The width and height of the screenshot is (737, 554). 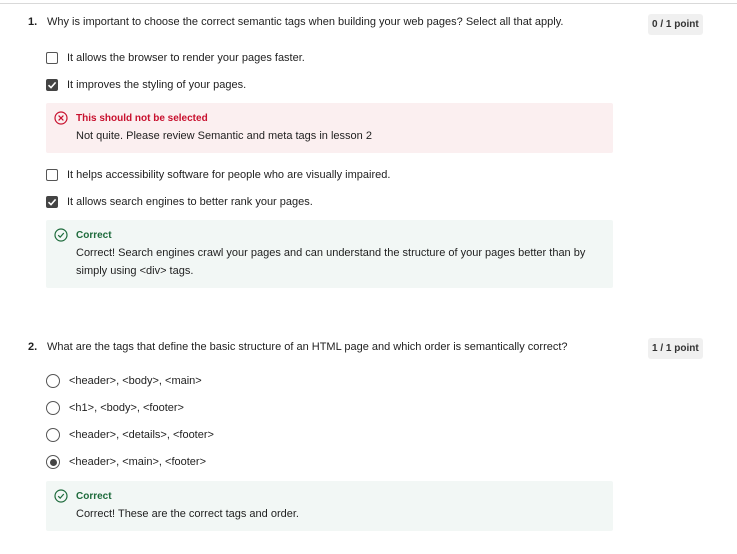 What do you see at coordinates (126, 408) in the screenshot?
I see `option-label: <h1>, <body>, <footer>` at bounding box center [126, 408].